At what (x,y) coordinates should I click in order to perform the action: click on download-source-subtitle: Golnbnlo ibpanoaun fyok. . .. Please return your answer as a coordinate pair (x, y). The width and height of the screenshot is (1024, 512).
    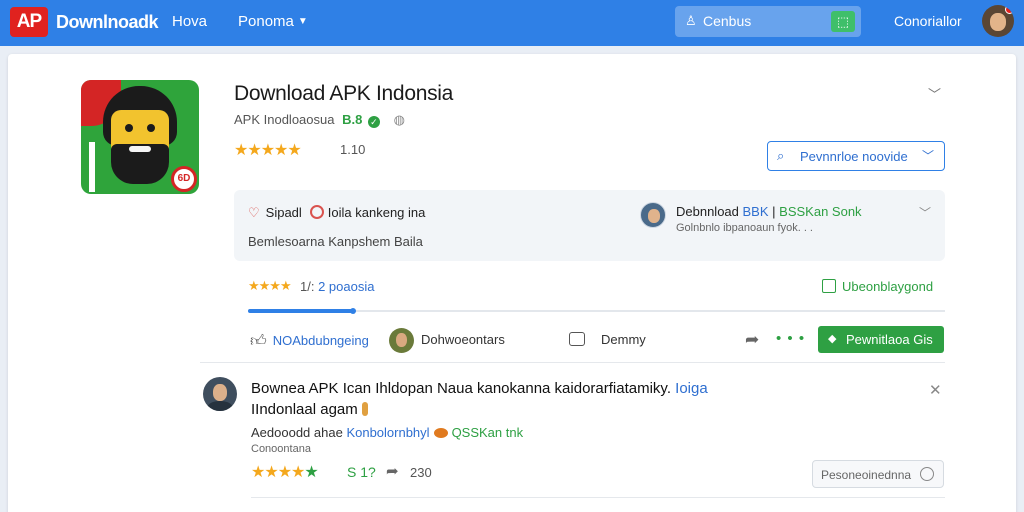
    Looking at the image, I should click on (744, 228).